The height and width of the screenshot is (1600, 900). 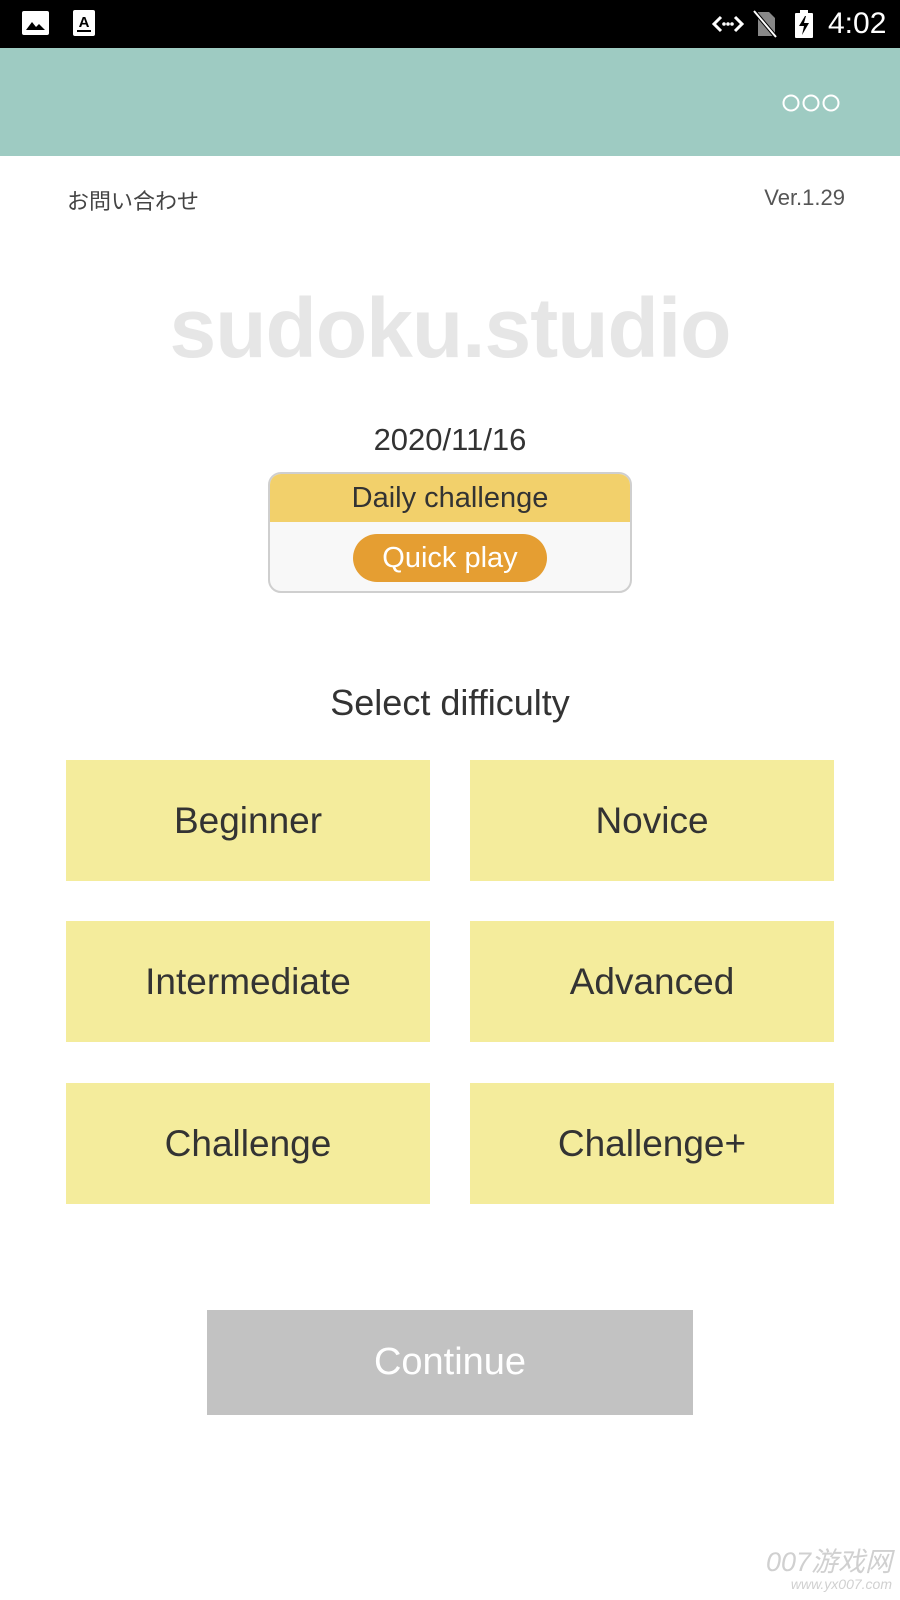 I want to click on watermark-url: www.yx007.com, so click(x=841, y=1584).